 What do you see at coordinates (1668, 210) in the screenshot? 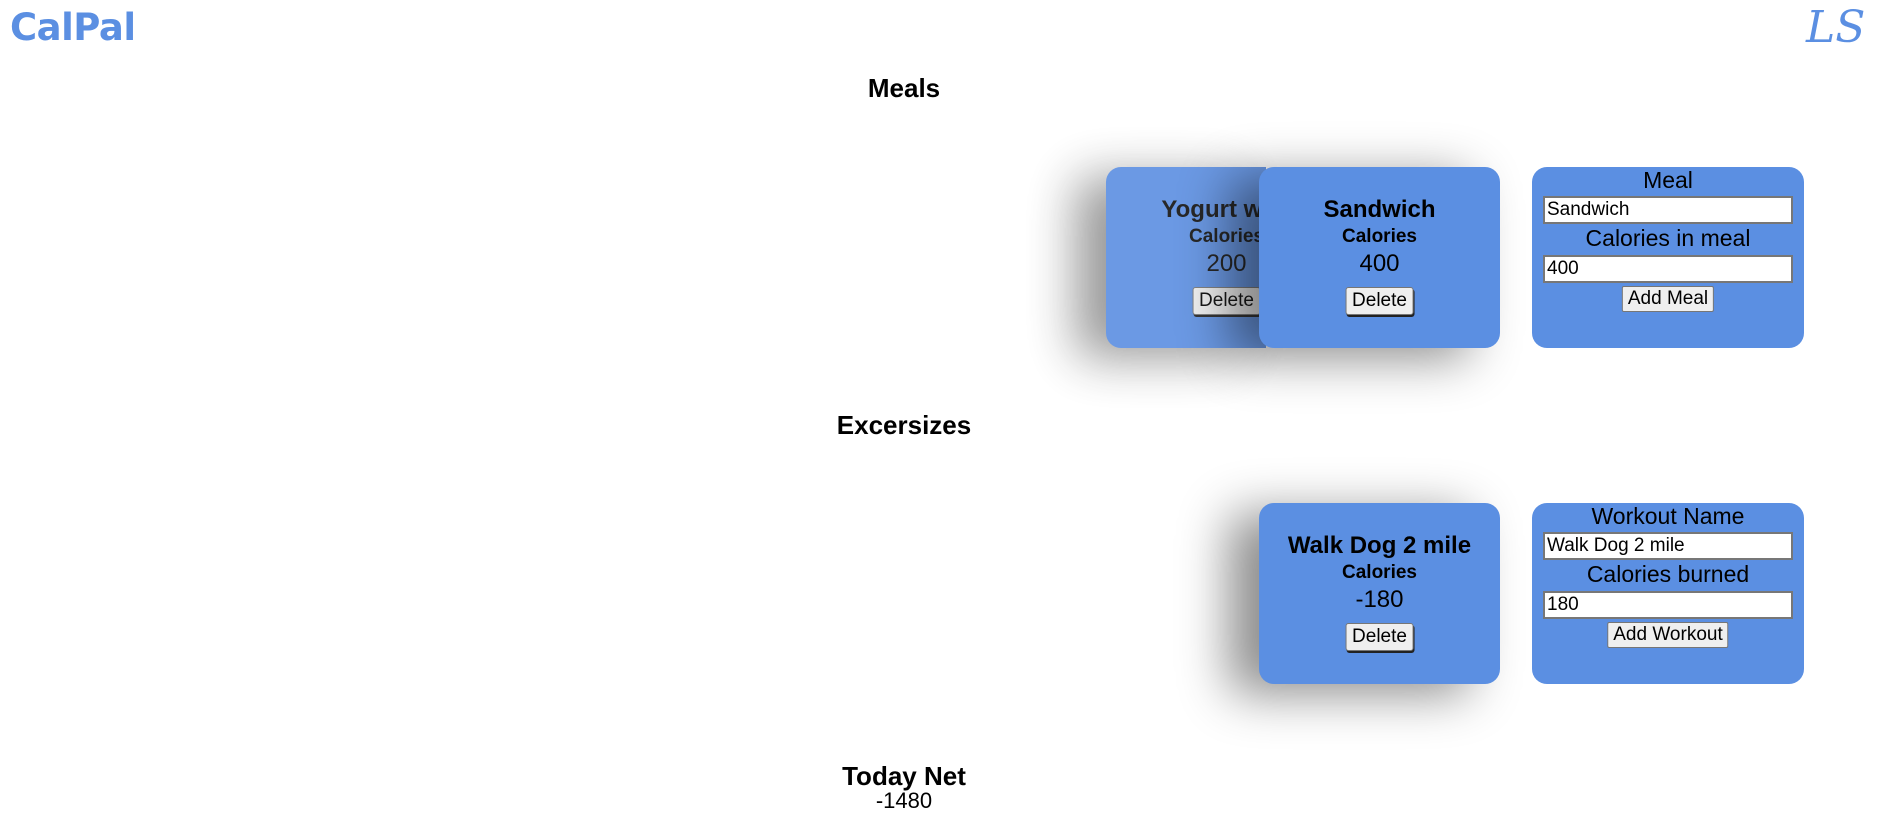
I see `meal-name-input` at bounding box center [1668, 210].